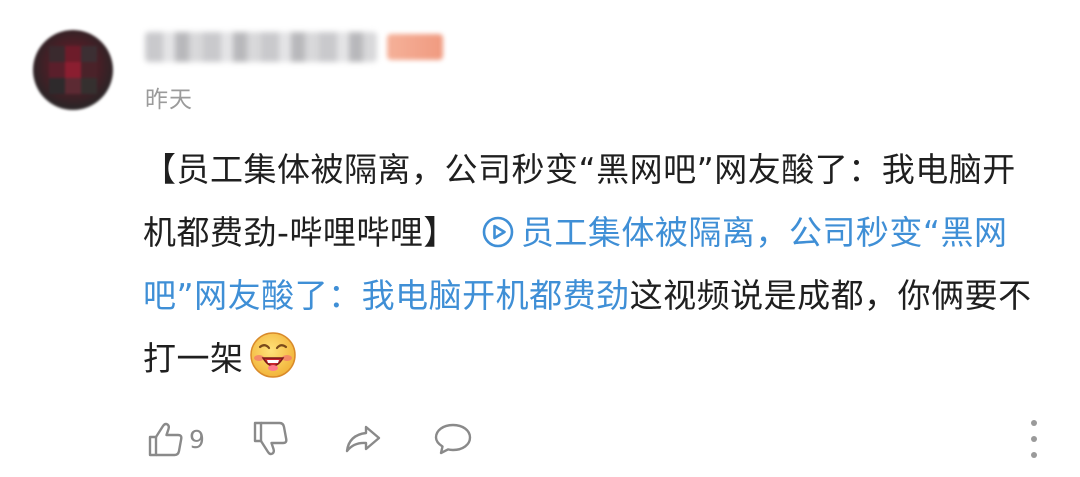  Describe the element at coordinates (415, 47) in the screenshot. I see `level-badge` at that location.